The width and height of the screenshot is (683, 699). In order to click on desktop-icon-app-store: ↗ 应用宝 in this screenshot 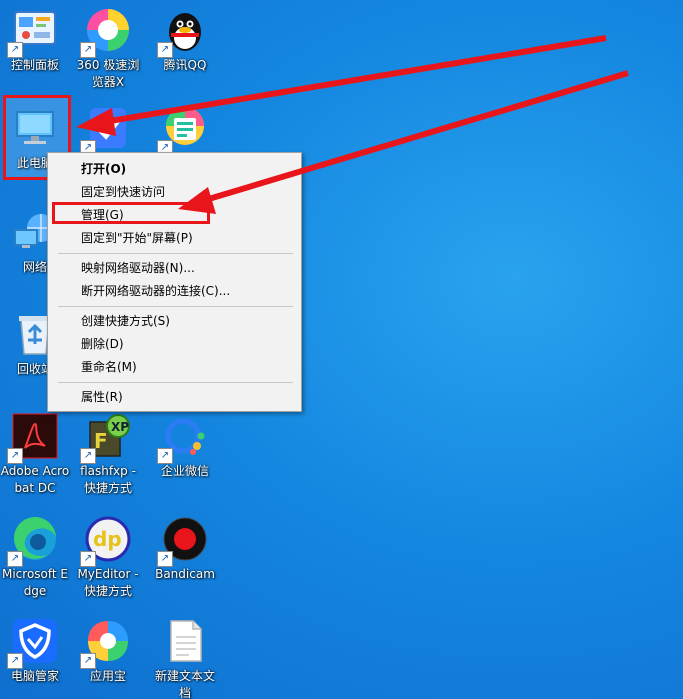, I will do `click(108, 649)`.